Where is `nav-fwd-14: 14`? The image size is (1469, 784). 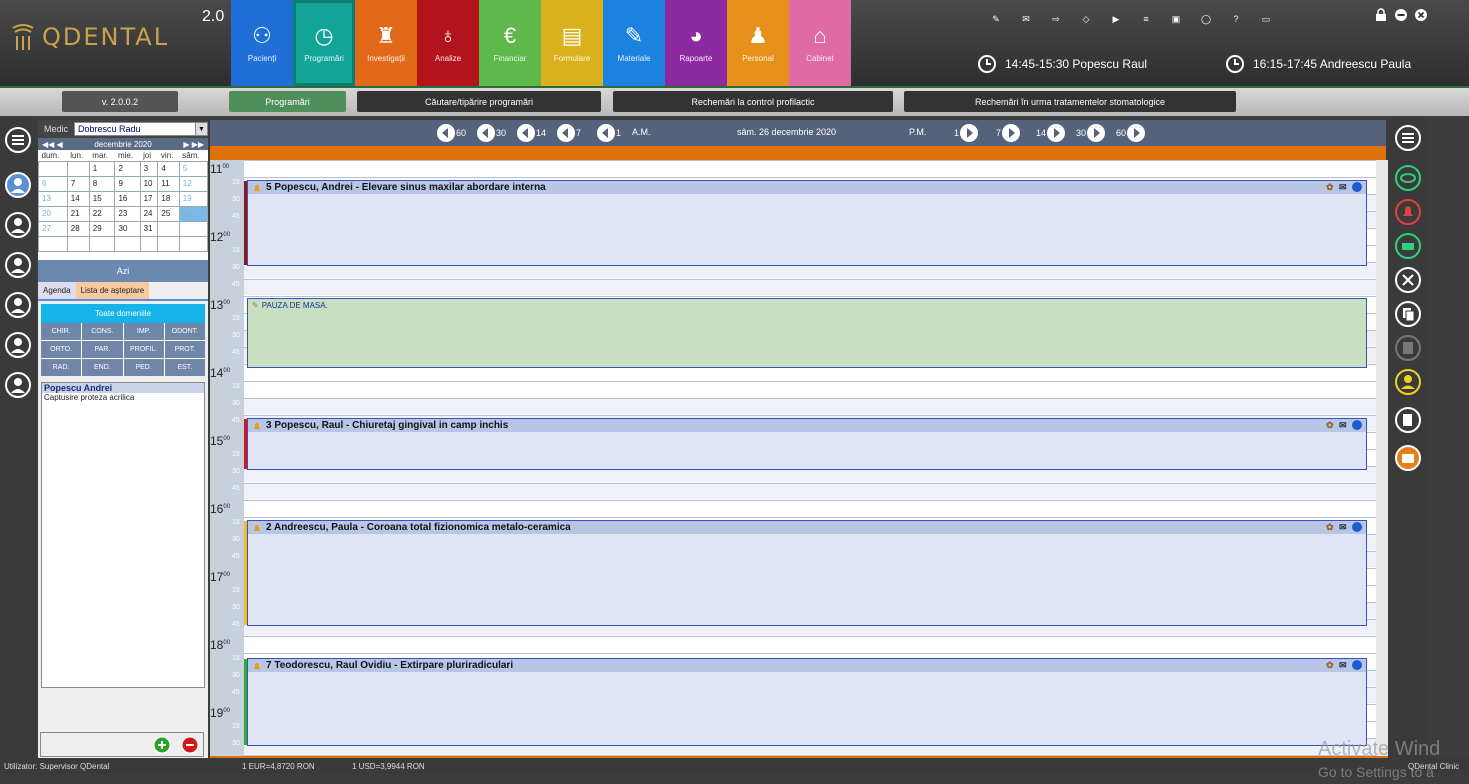
nav-fwd-14: 14 is located at coordinates (1051, 133).